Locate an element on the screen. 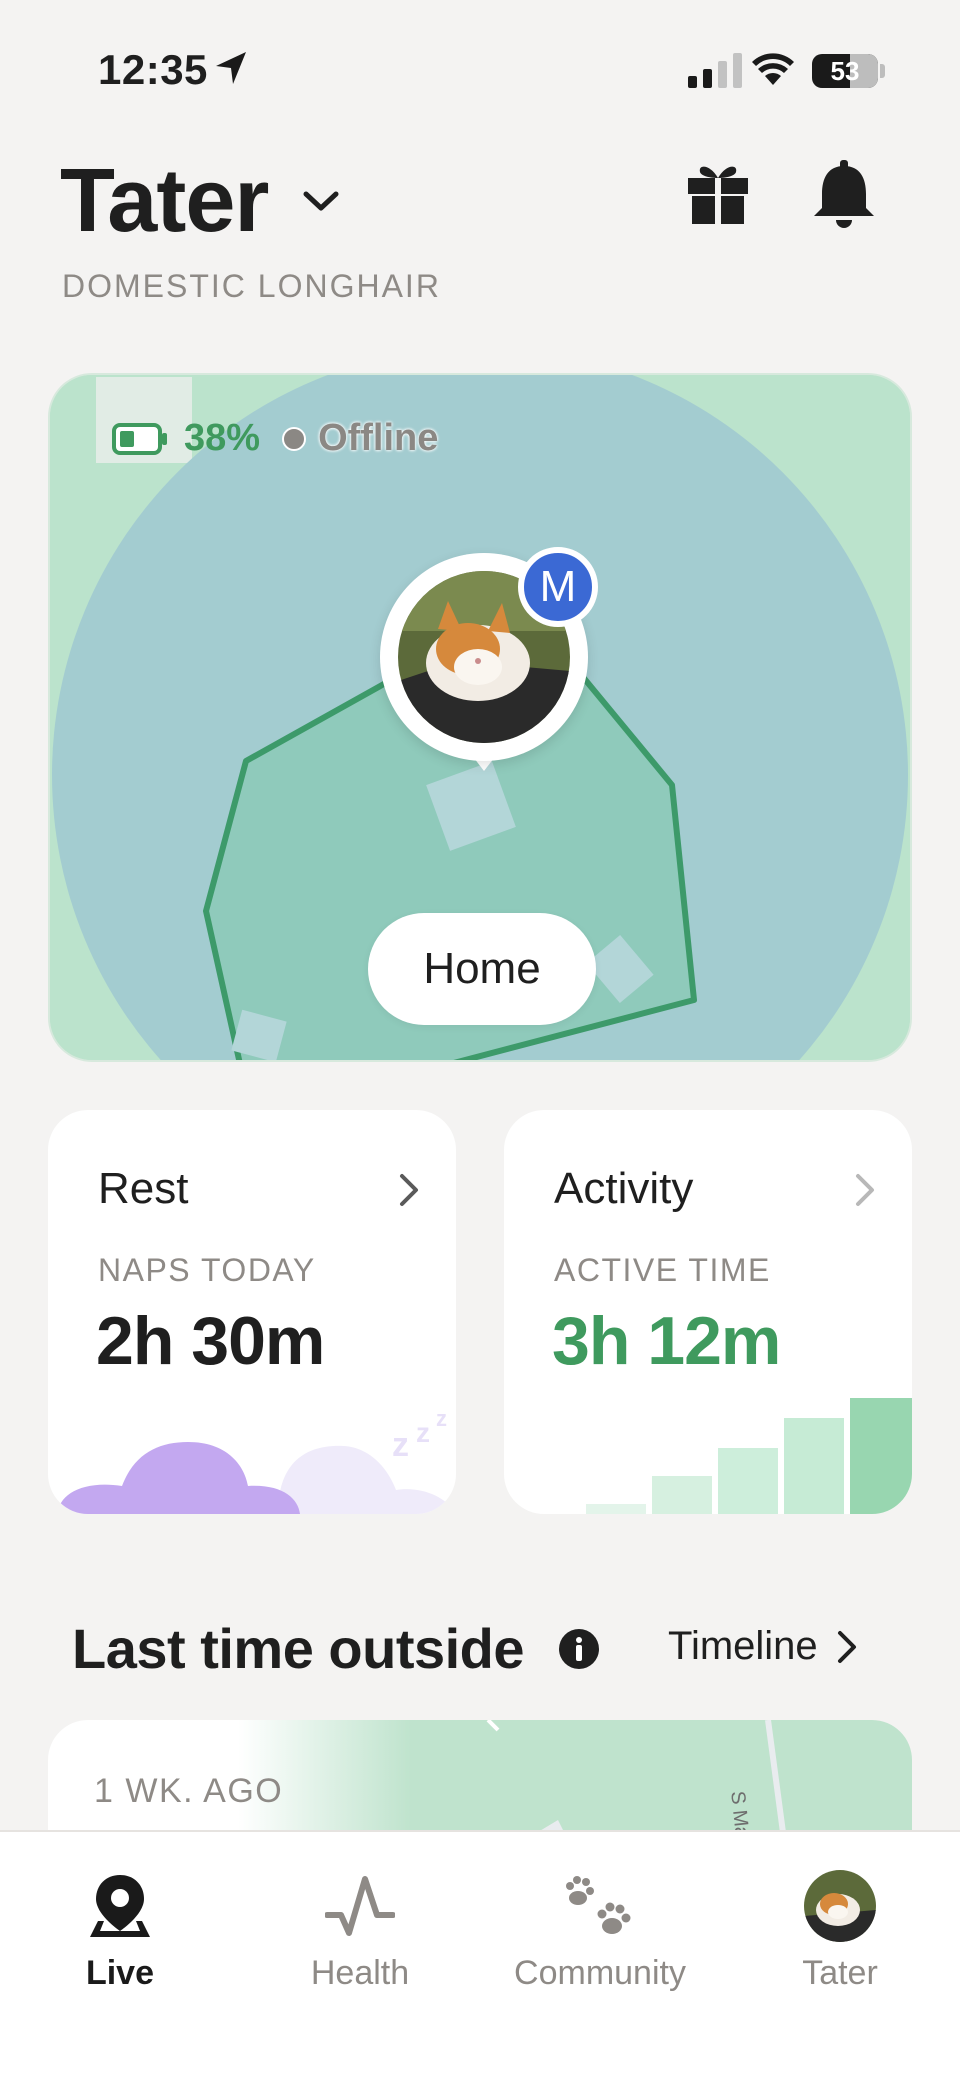  pet-avatar is located at coordinates (840, 1906).